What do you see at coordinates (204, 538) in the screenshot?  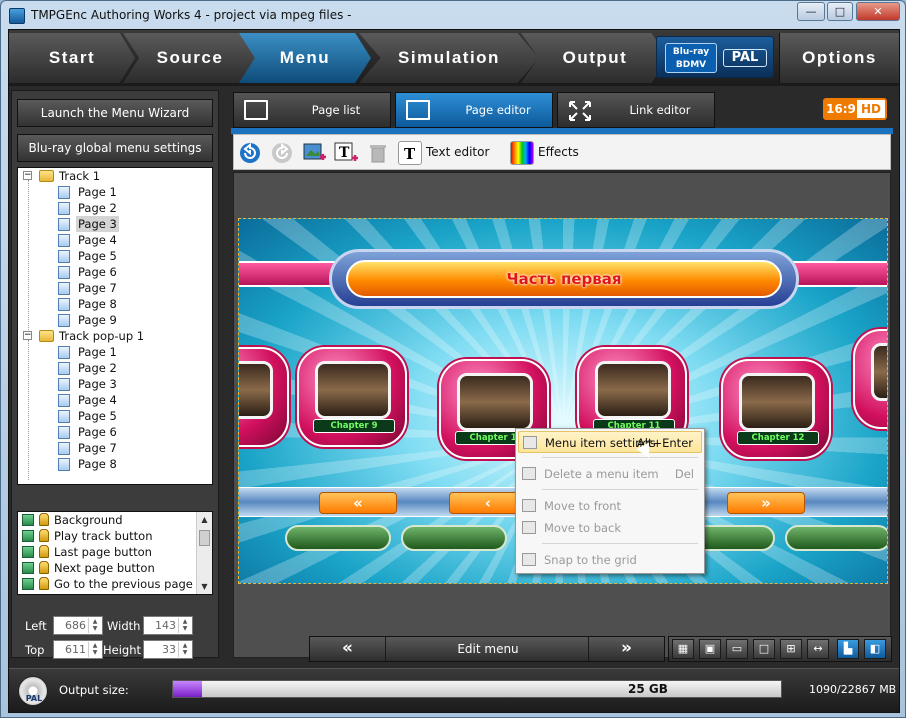 I see `scroll-thumb` at bounding box center [204, 538].